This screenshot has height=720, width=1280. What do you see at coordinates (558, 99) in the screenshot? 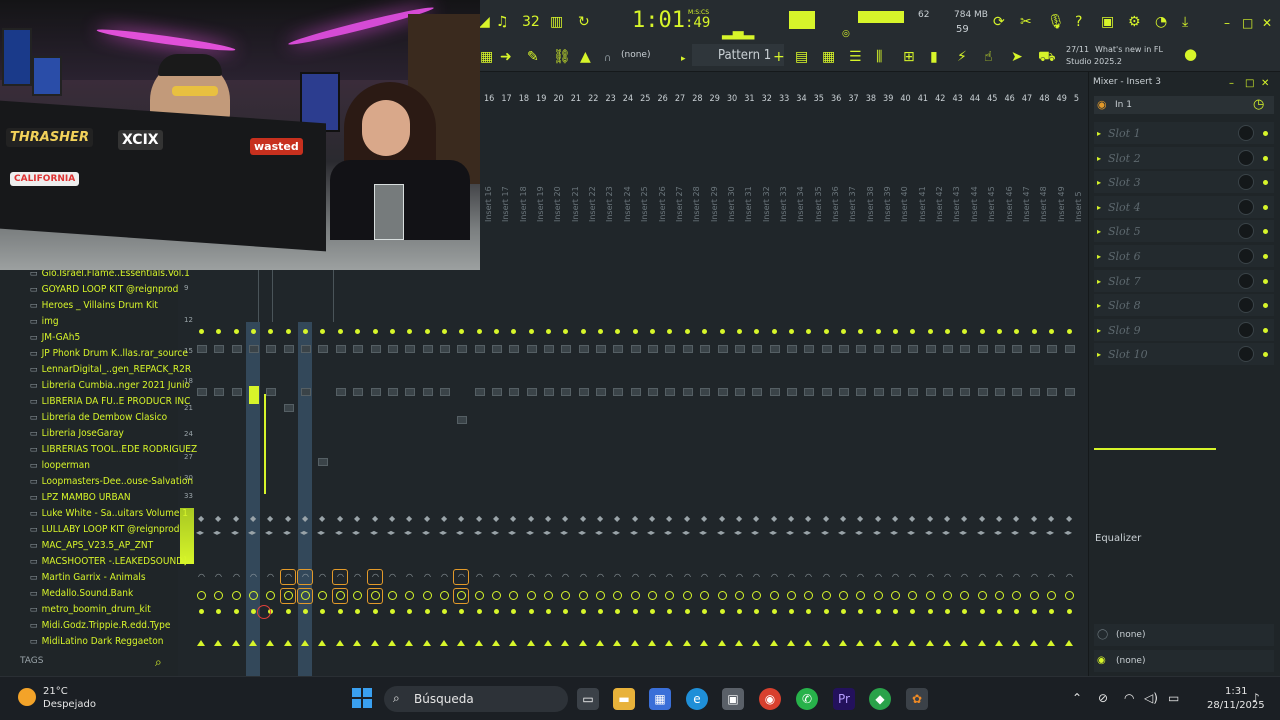
I see `channel-number: 20` at bounding box center [558, 99].